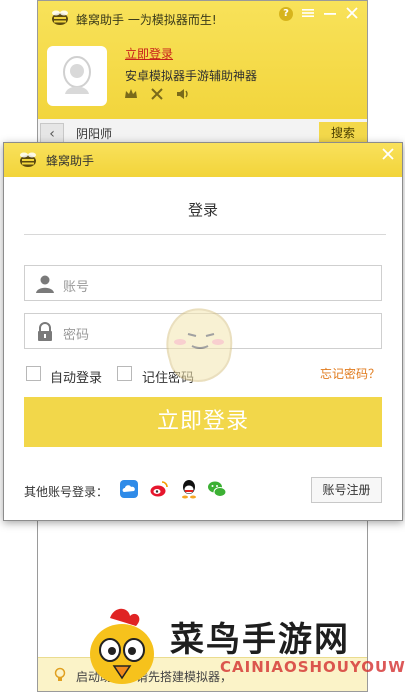 This screenshot has width=405, height=692. I want to click on badge-icons, so click(157, 94).